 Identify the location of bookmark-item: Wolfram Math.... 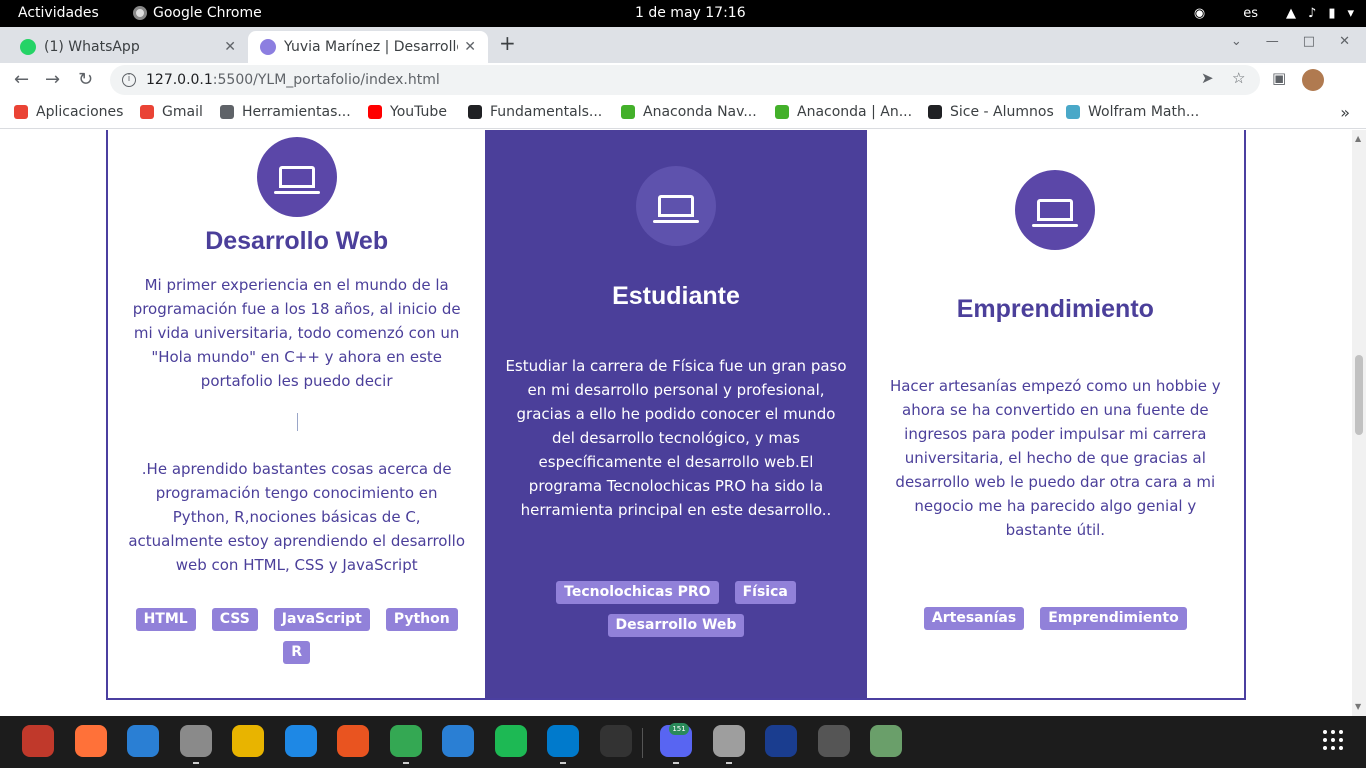
(1132, 112).